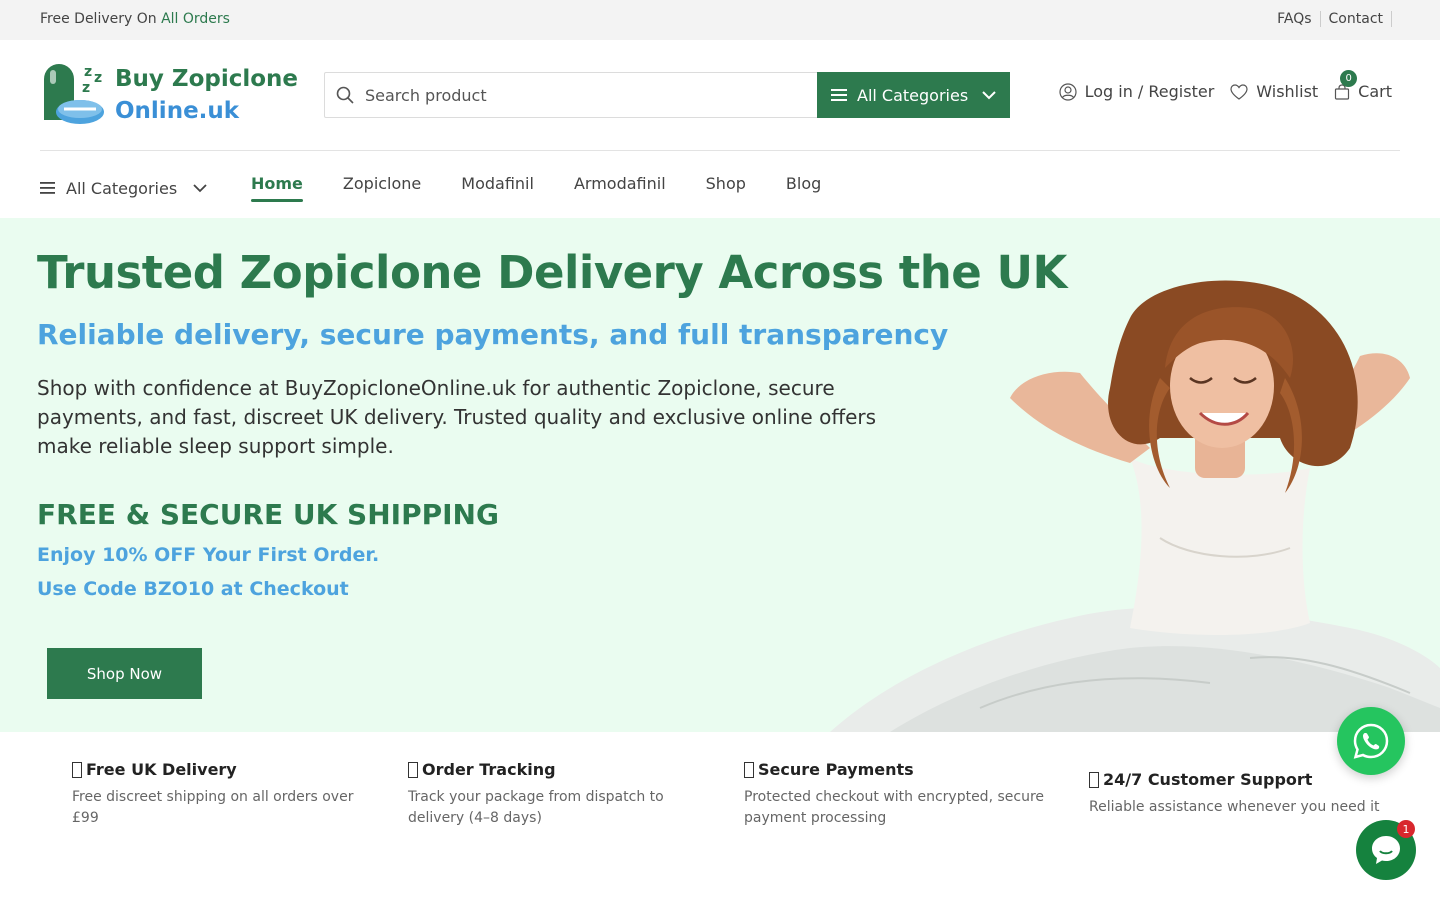  I want to click on category-dropdown-button: All Categories, so click(913, 95).